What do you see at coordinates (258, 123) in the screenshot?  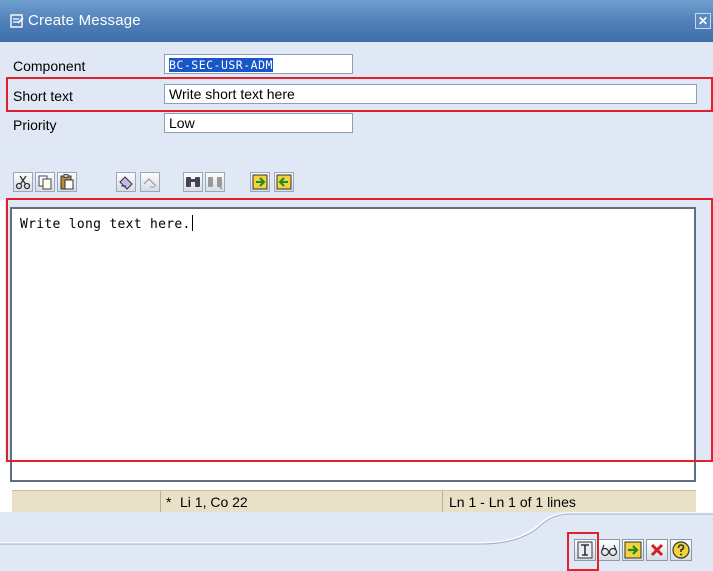 I see `priority-field: Low` at bounding box center [258, 123].